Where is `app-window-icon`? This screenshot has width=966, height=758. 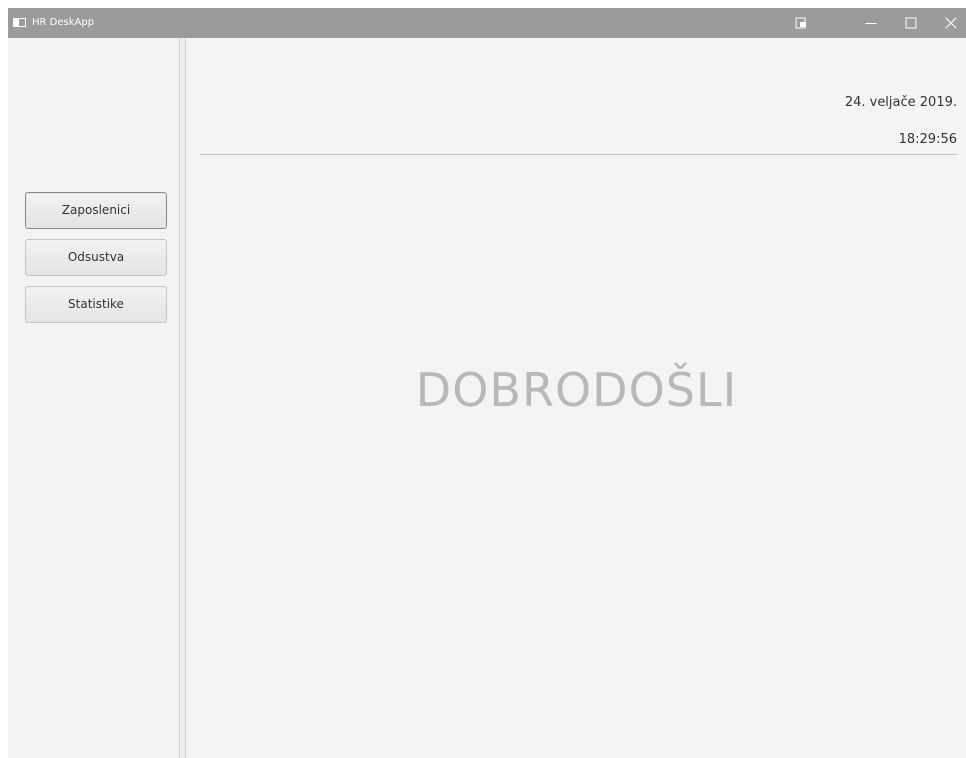 app-window-icon is located at coordinates (19, 22).